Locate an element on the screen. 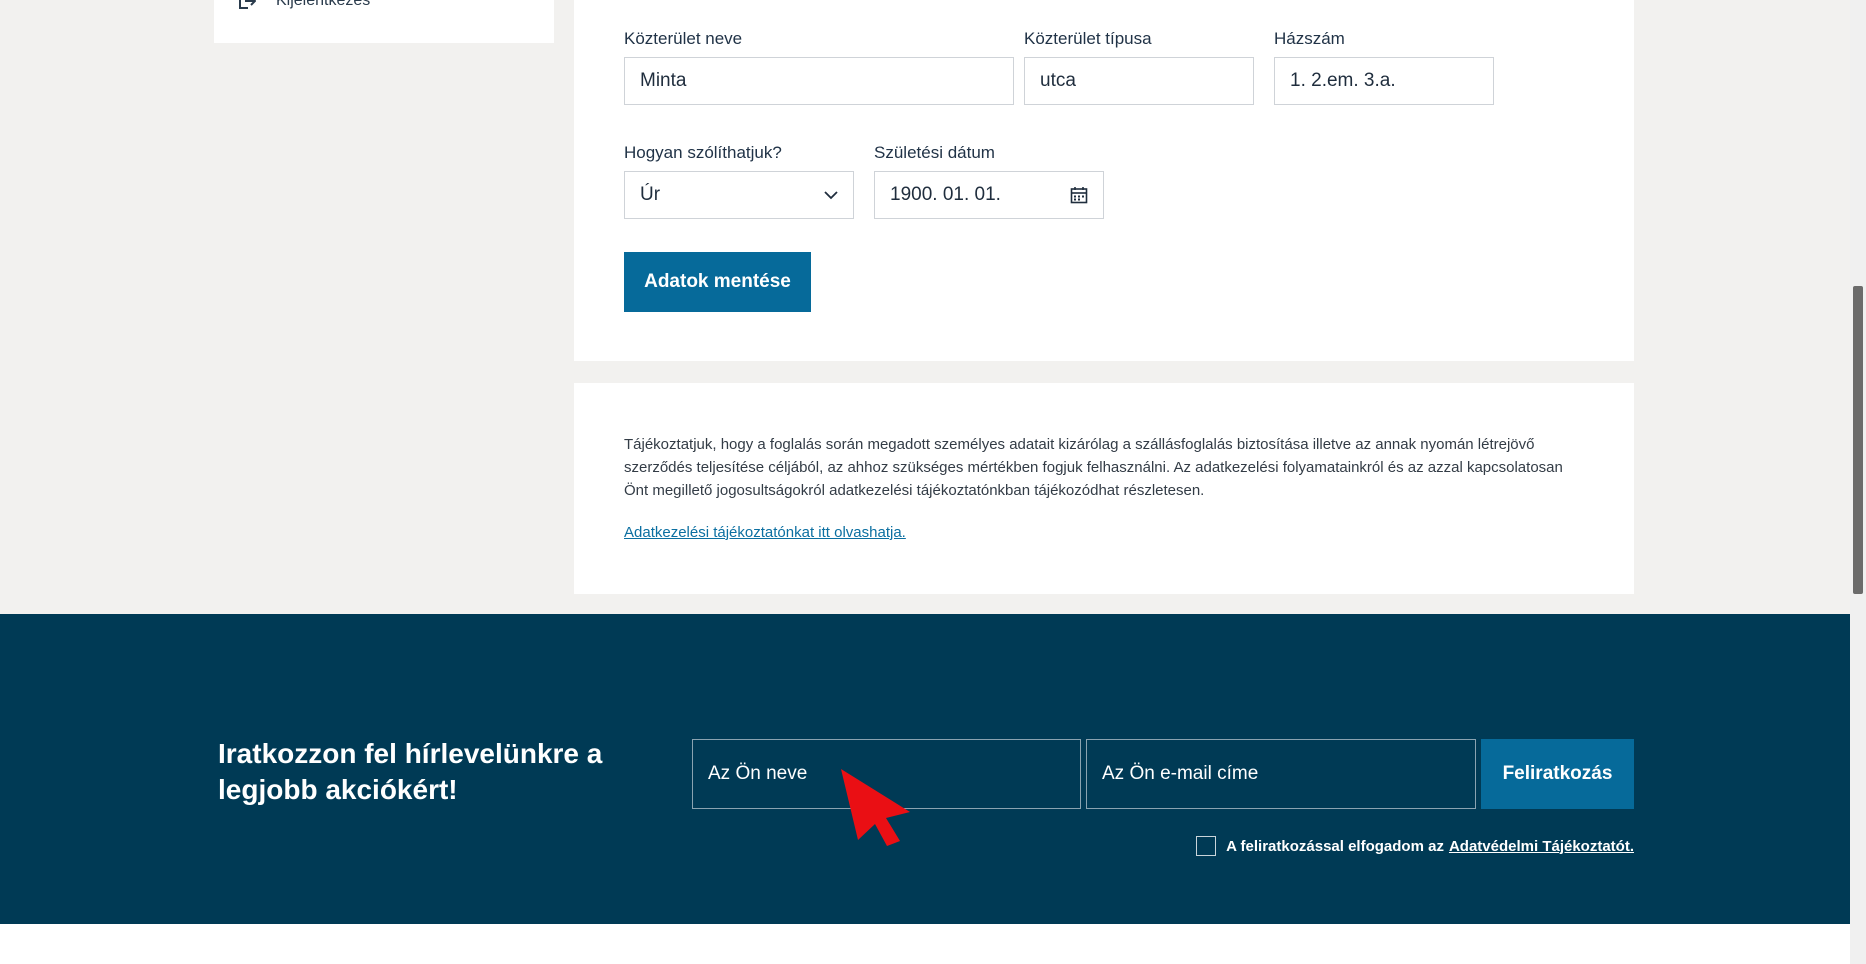  salutation-value: Úr is located at coordinates (650, 194).